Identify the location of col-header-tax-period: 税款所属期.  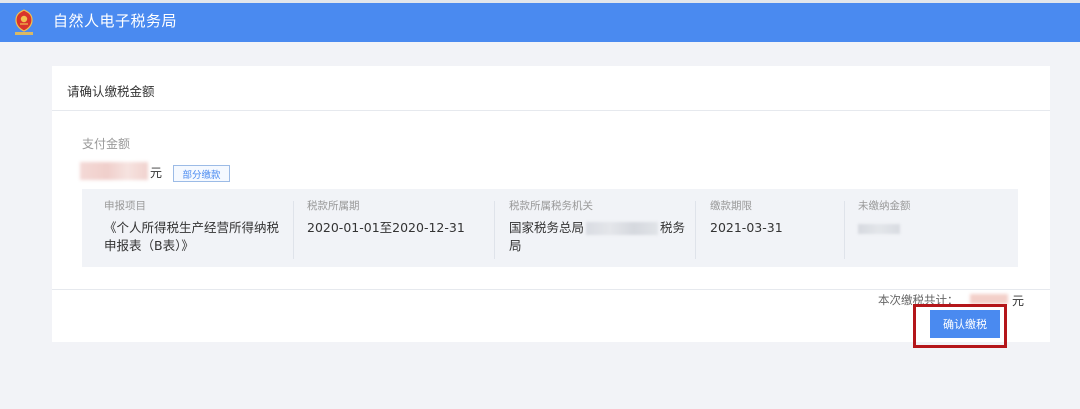
(333, 206).